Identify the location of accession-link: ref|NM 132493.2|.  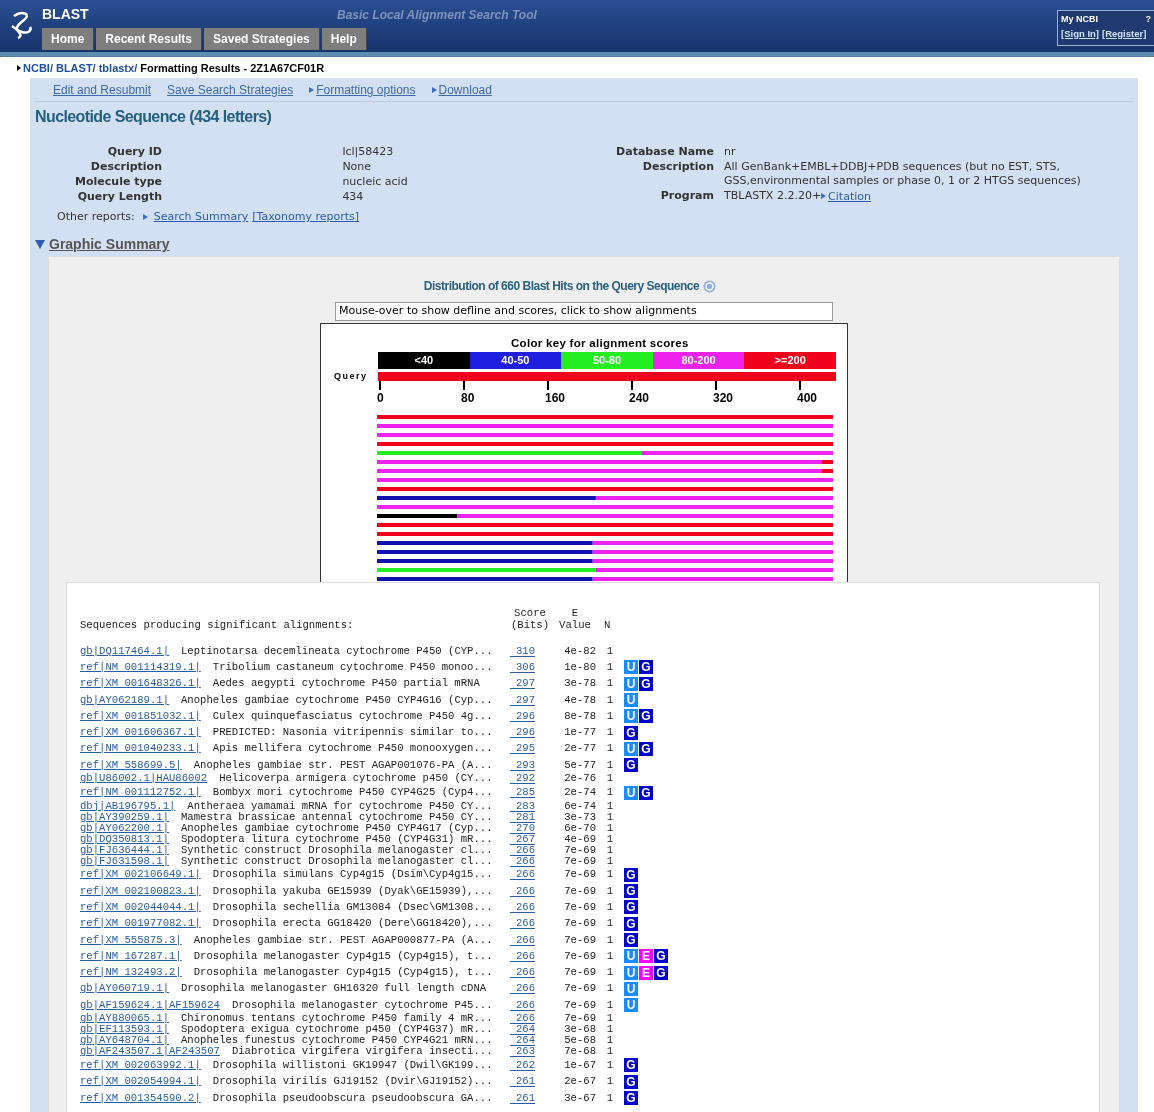
(131, 973).